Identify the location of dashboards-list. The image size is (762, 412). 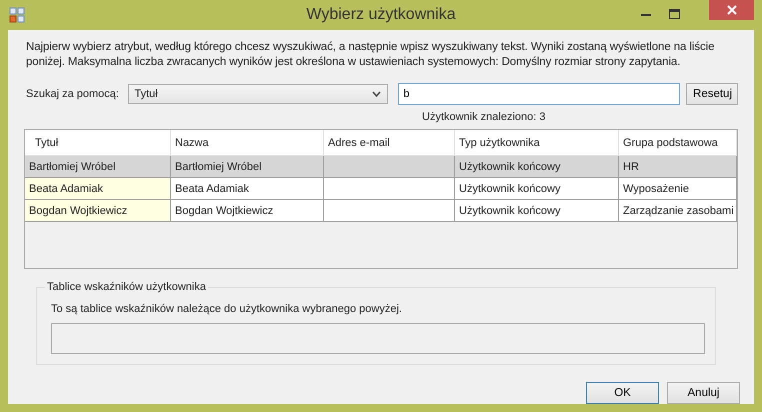
(378, 338).